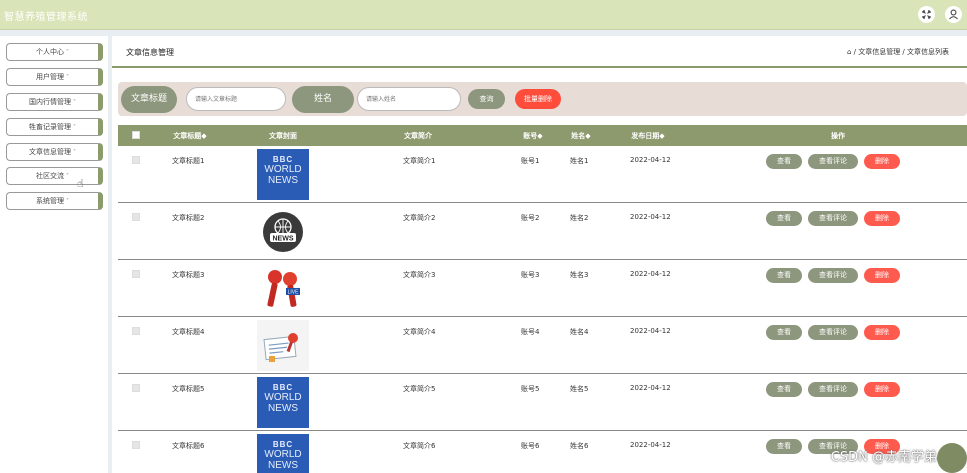 The image size is (967, 473). I want to click on cell-intro: 文章简介3, so click(419, 275).